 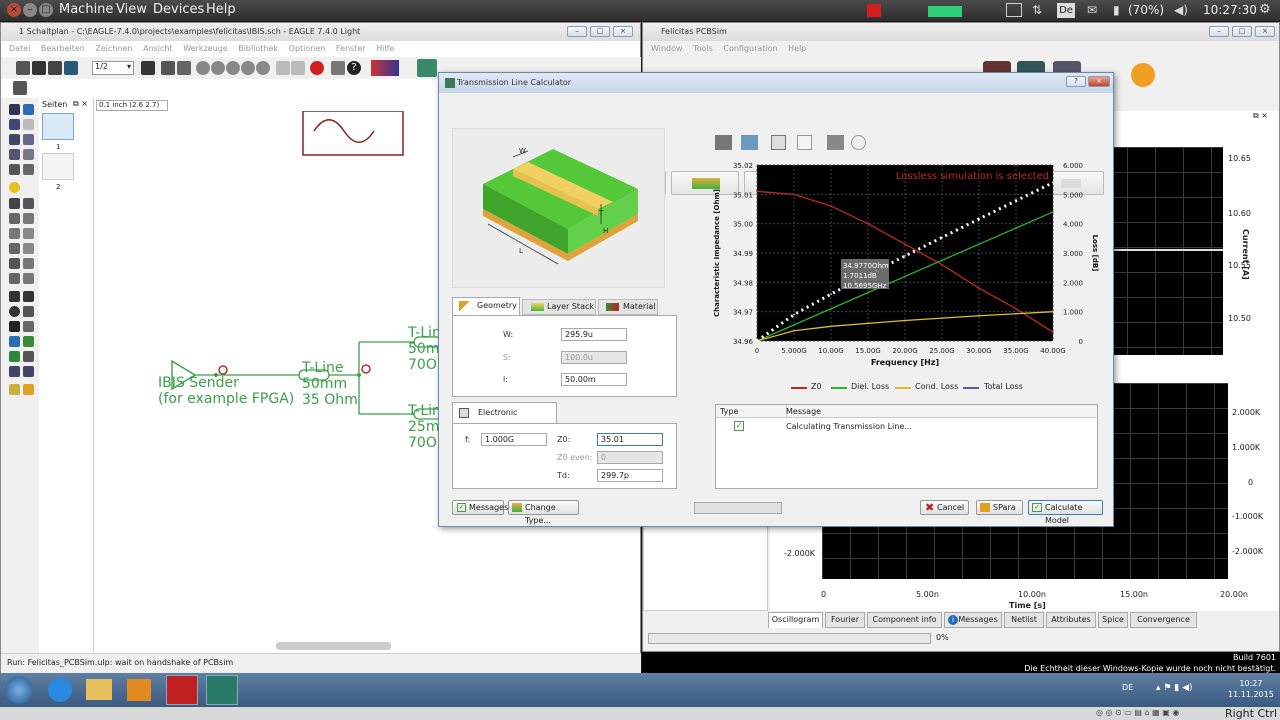 I want to click on zoom-redraw-icon, so click(x=248, y=68).